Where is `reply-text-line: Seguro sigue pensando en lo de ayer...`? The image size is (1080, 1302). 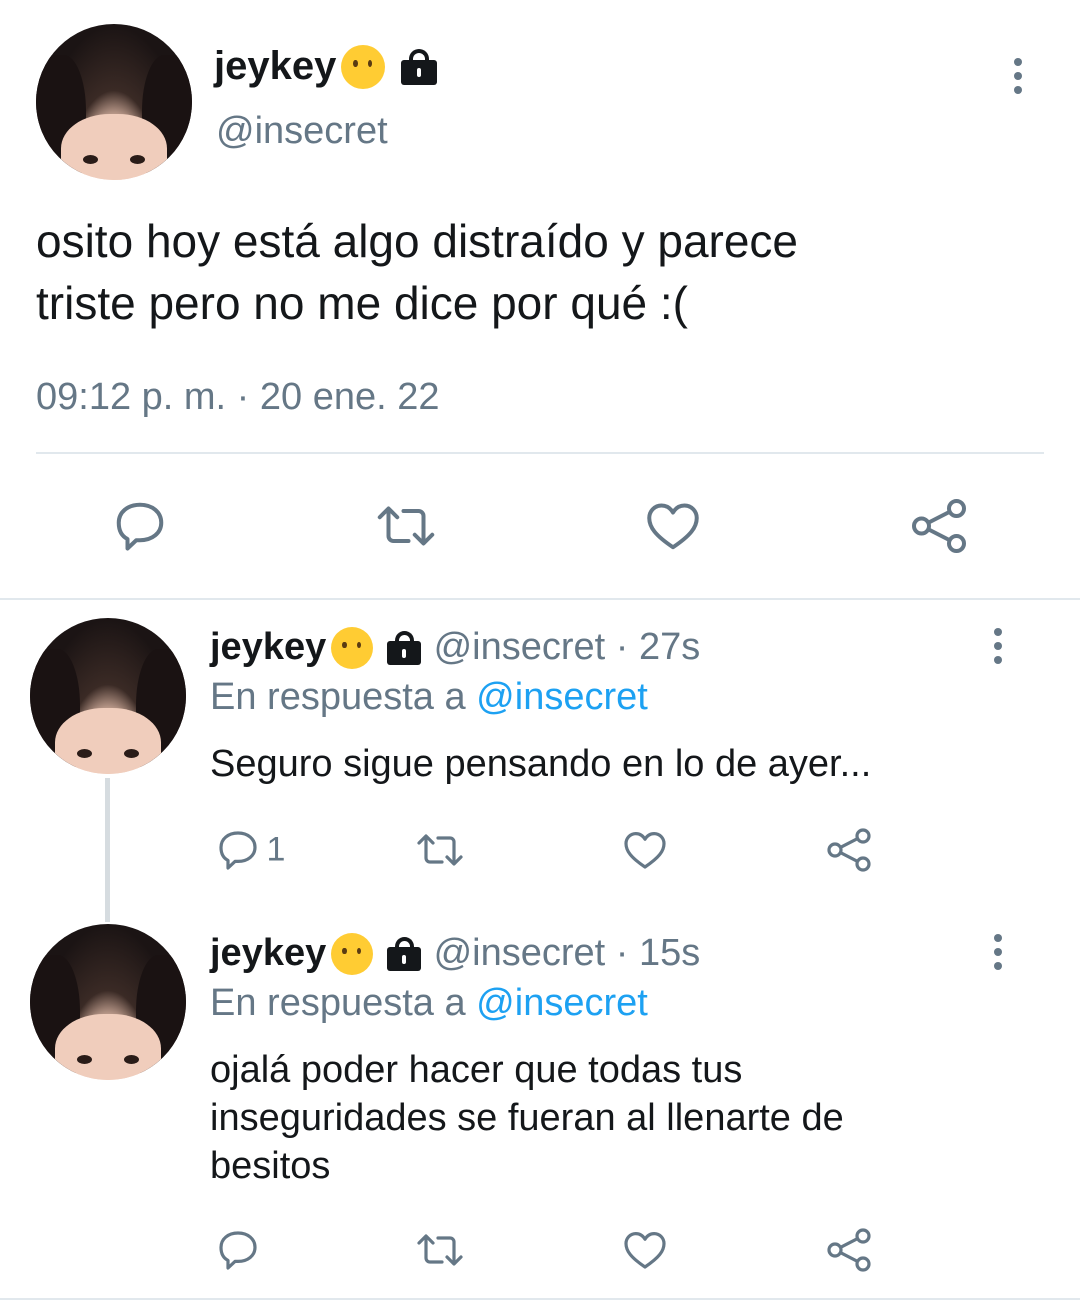 reply-text-line: Seguro sigue pensando en lo de ayer... is located at coordinates (541, 764).